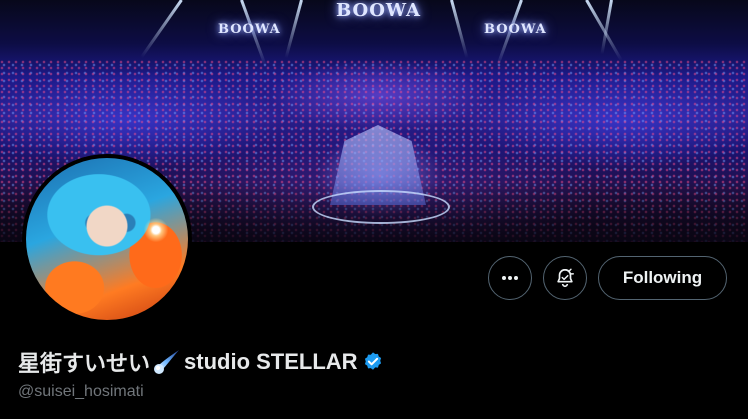  What do you see at coordinates (373, 362) in the screenshot?
I see `verified-badge-icon` at bounding box center [373, 362].